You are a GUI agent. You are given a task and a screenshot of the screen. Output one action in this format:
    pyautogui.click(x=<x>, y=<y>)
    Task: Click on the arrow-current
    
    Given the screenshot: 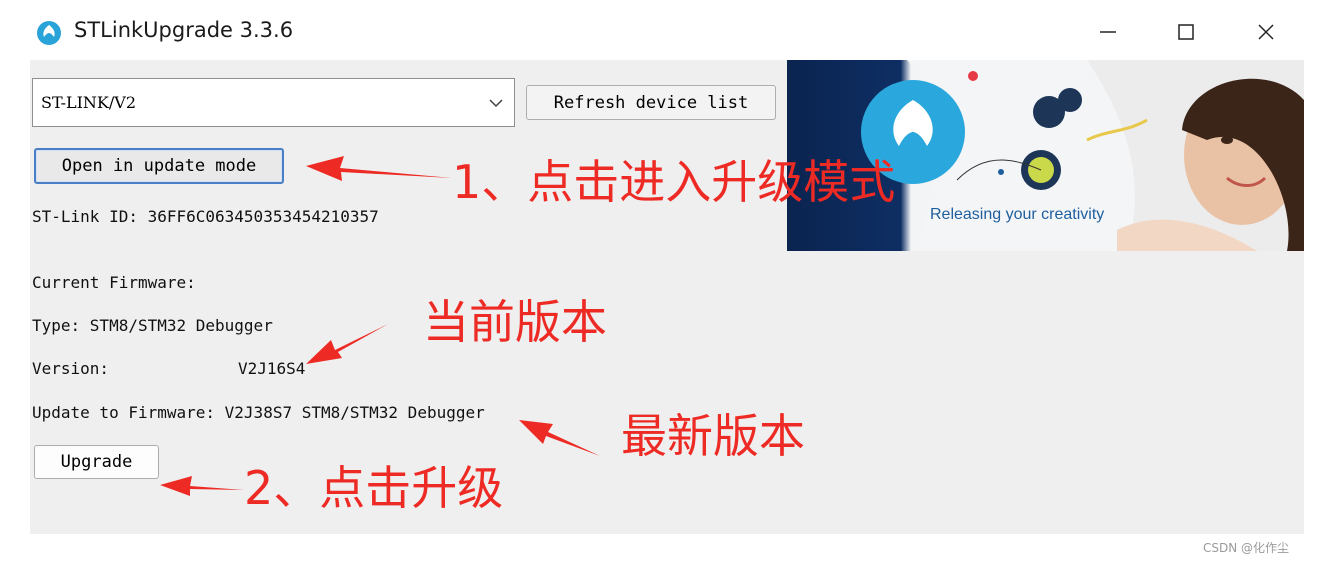 What is the action you would take?
    pyautogui.click(x=347, y=344)
    